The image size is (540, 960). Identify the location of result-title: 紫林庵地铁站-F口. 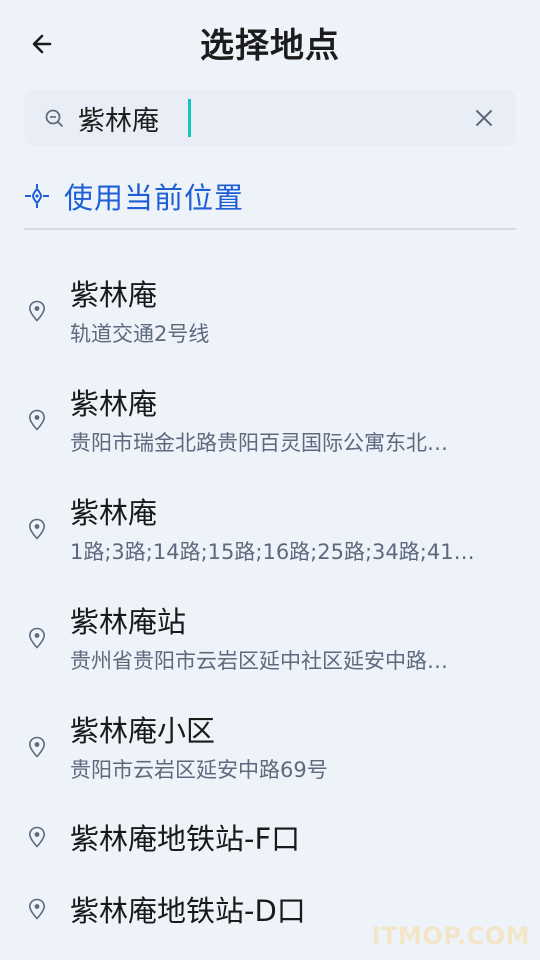
(185, 839).